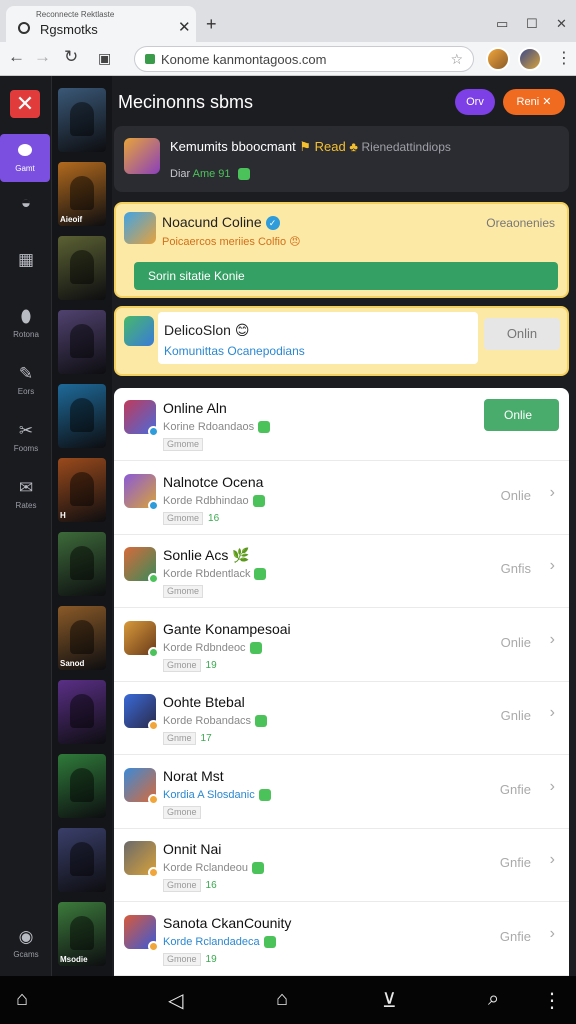  Describe the element at coordinates (389, 1000) in the screenshot. I see `download-icon: ⊻` at that location.